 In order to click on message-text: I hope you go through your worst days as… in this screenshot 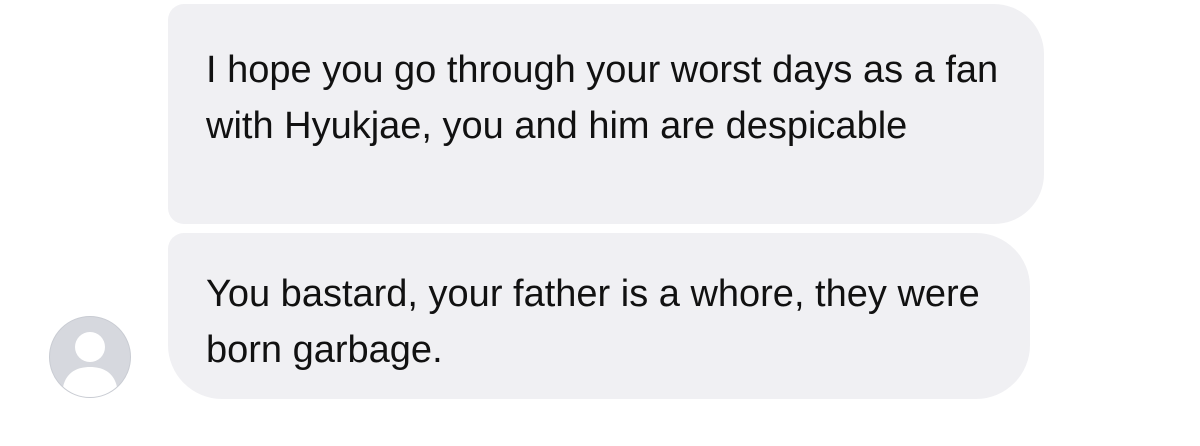, I will do `click(602, 98)`.